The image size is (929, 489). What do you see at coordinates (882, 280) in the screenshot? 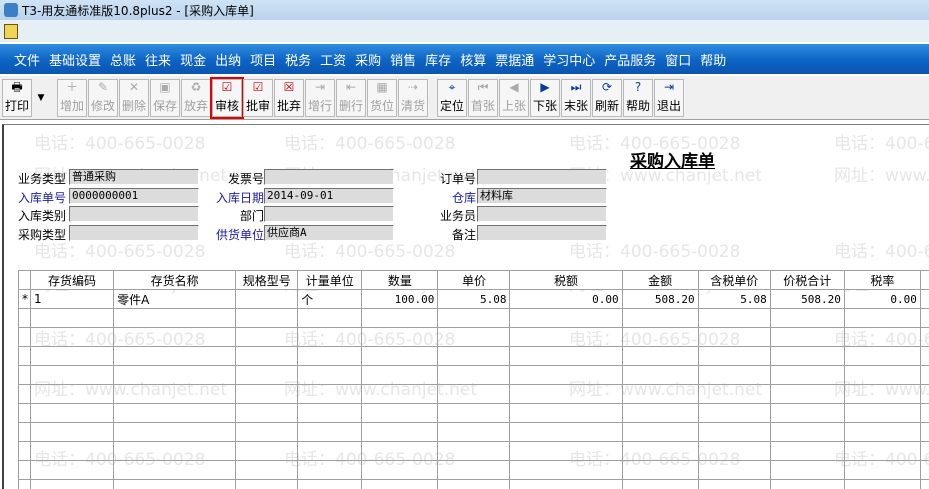
I see `column-header: 税率` at bounding box center [882, 280].